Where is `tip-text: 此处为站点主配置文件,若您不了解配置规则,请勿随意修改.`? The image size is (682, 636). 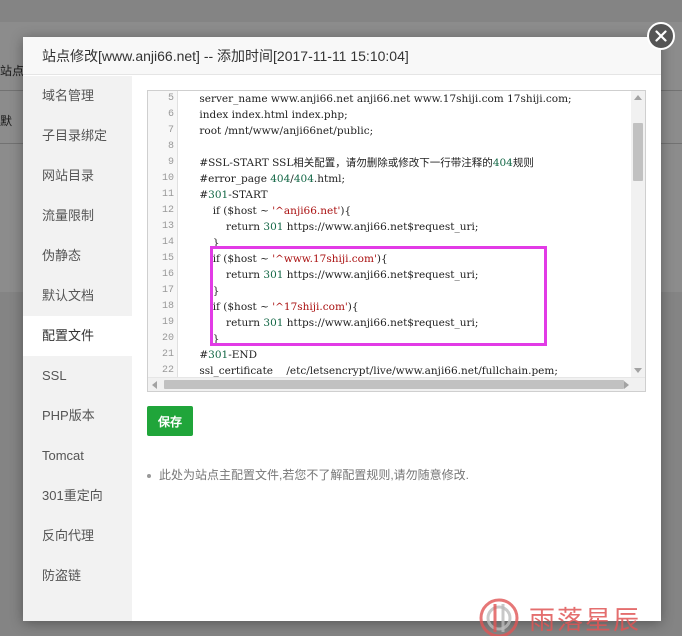
tip-text: 此处为站点主配置文件,若您不了解配置规则,请勿随意修改. is located at coordinates (314, 475).